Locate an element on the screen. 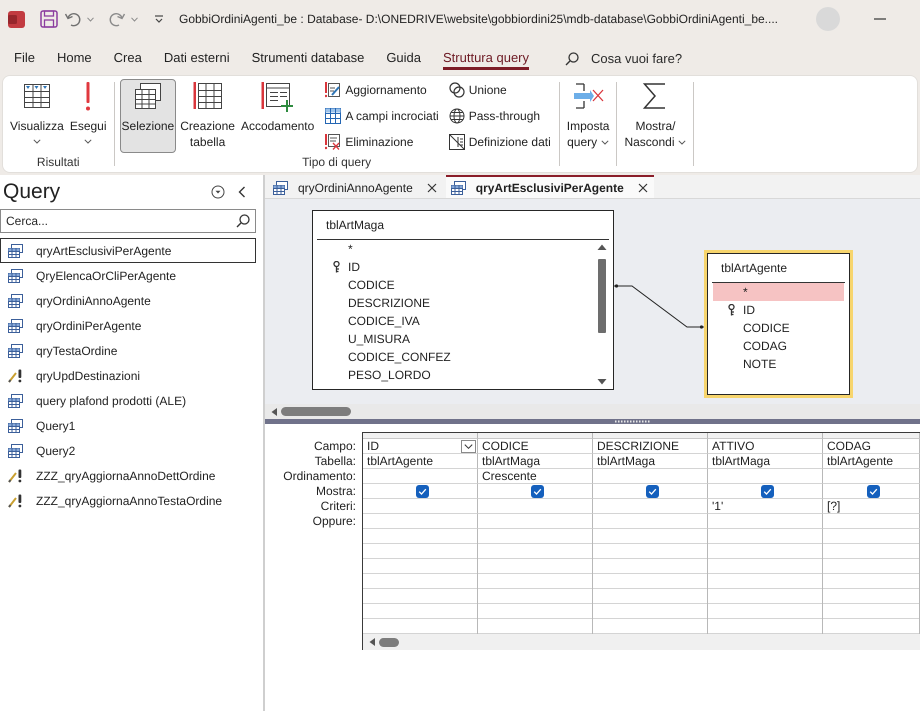  join-line is located at coordinates (659, 306).